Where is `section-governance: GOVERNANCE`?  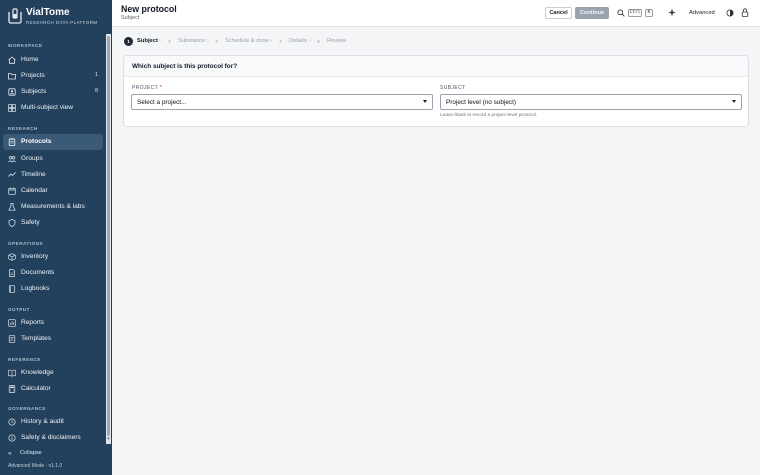 section-governance: GOVERNANCE is located at coordinates (27, 408).